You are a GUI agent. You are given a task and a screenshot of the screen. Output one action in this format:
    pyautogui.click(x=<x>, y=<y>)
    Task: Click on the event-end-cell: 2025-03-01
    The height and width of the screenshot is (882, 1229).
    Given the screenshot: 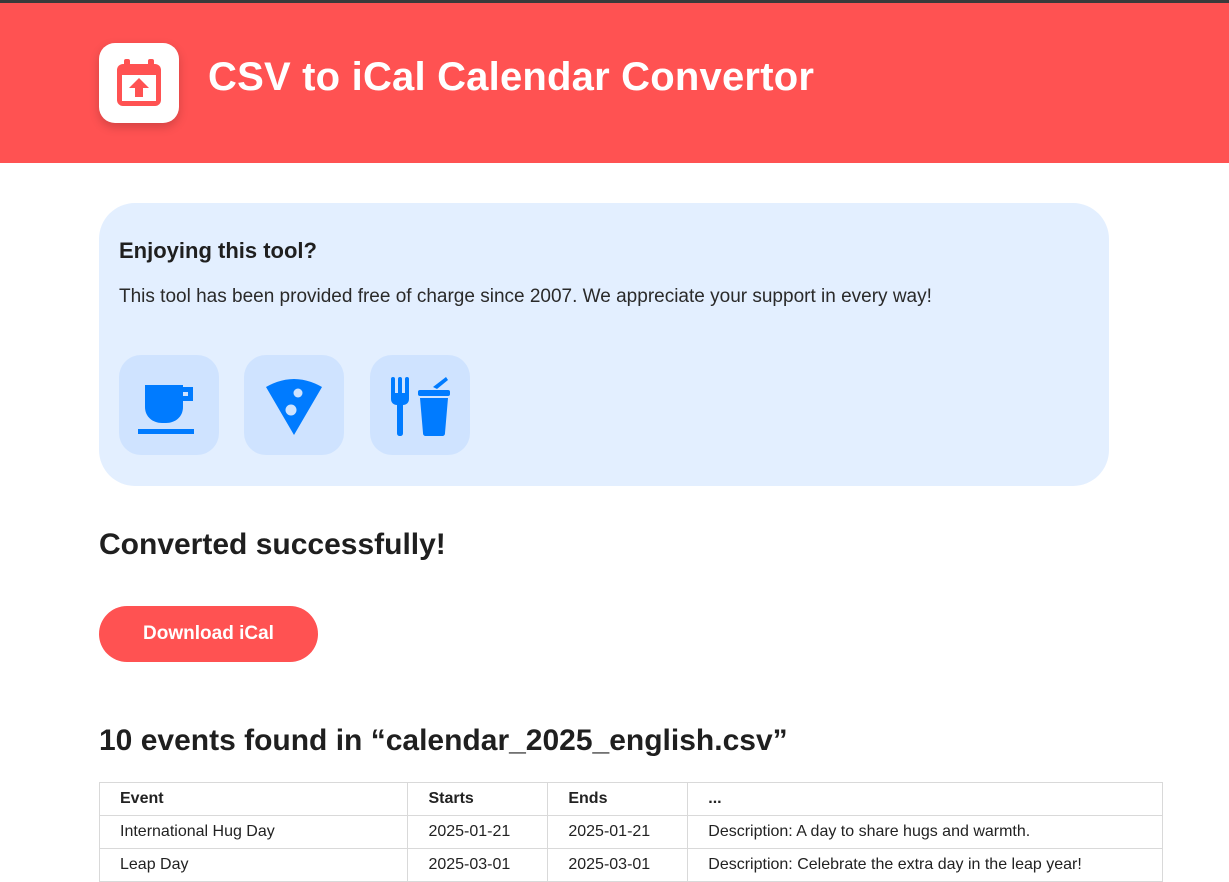 What is the action you would take?
    pyautogui.click(x=618, y=865)
    